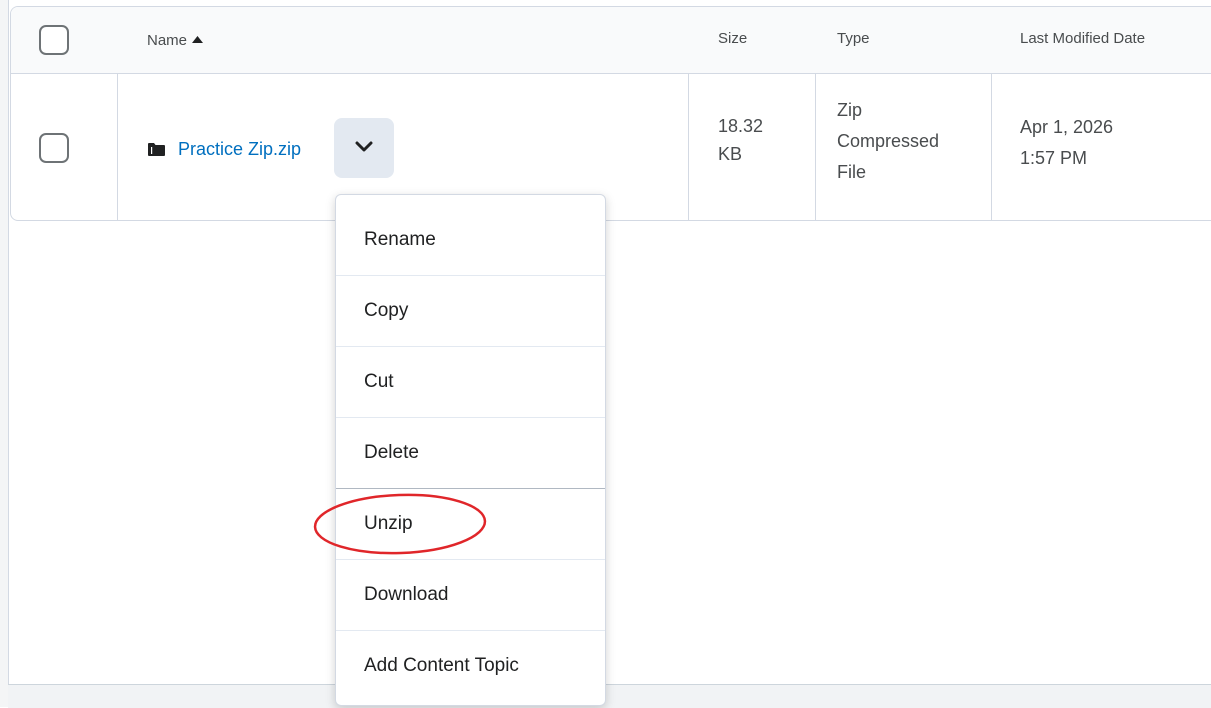 The image size is (1211, 708). Describe the element at coordinates (470, 453) in the screenshot. I see `menu-item-delete: Delete` at that location.